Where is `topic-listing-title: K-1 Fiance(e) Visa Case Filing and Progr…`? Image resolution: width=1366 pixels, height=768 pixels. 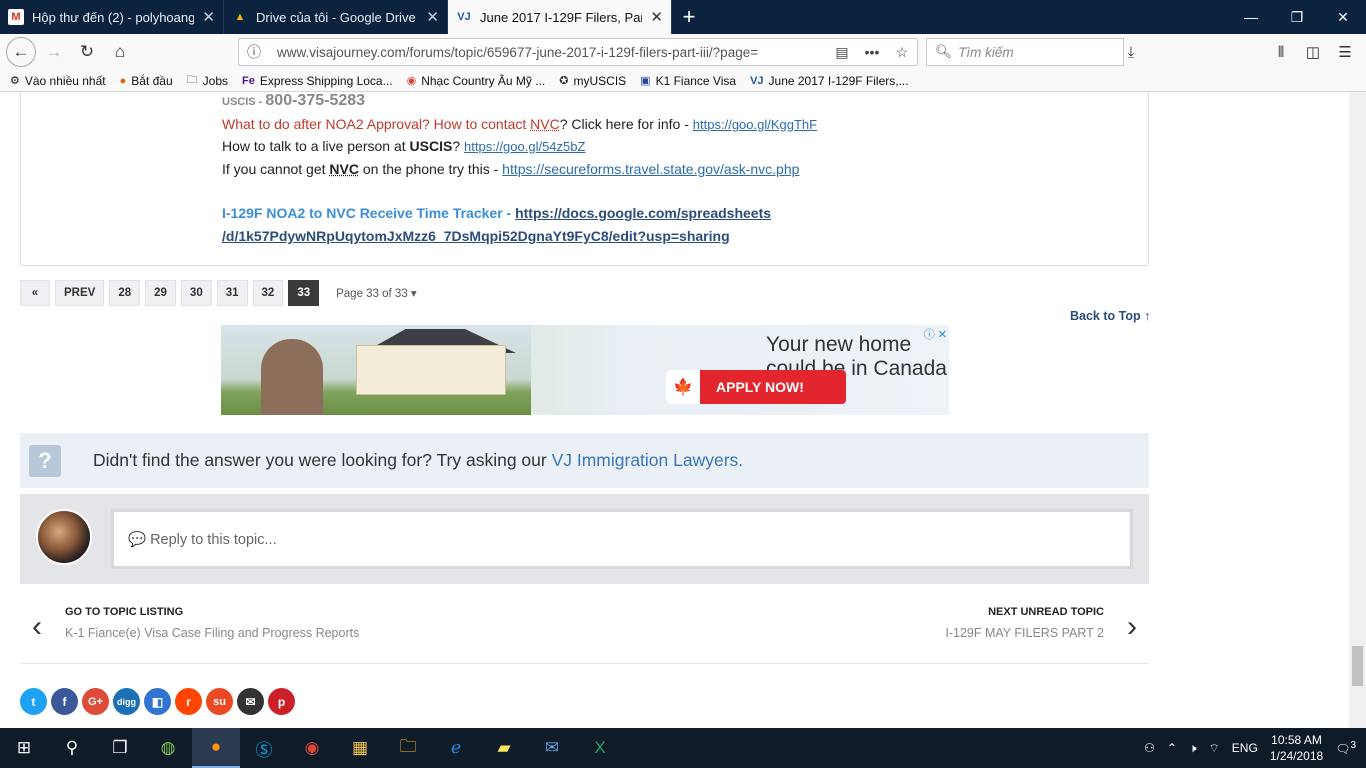
topic-listing-title: K-1 Fiance(e) Visa Case Filing and Progr… is located at coordinates (212, 633).